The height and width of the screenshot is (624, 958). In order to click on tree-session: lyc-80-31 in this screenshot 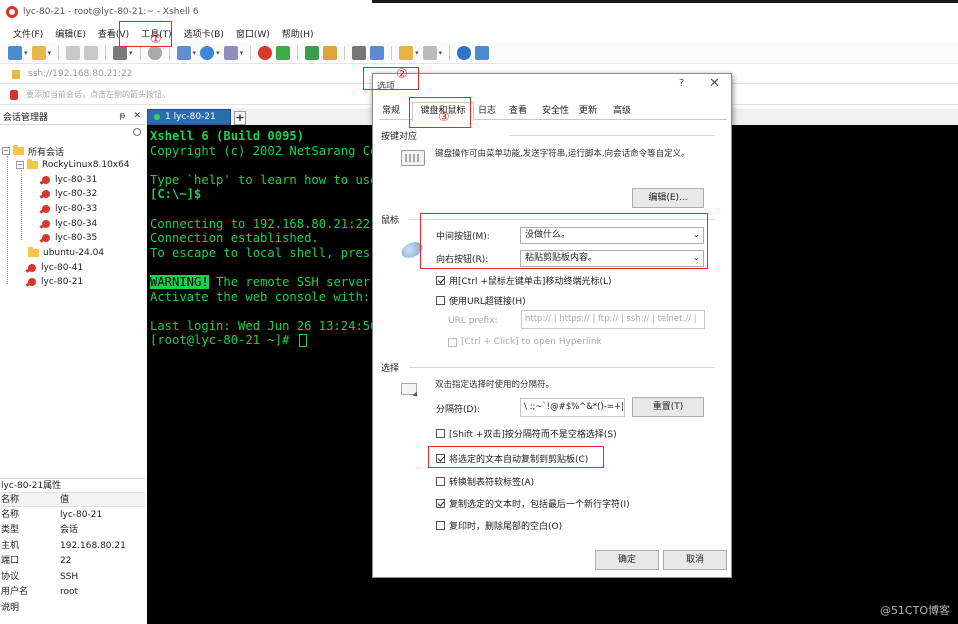, I will do `click(68, 180)`.